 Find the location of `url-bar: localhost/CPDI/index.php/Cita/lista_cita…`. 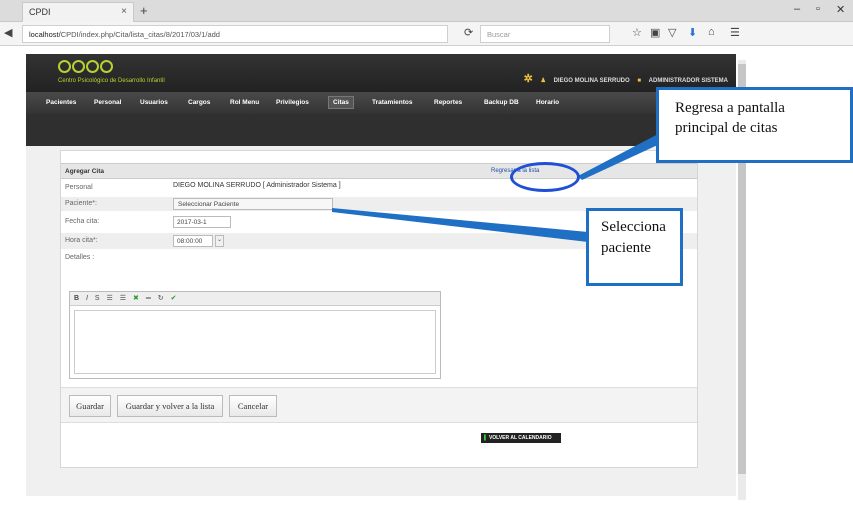

url-bar: localhost/CPDI/index.php/Cita/lista_cita… is located at coordinates (235, 34).